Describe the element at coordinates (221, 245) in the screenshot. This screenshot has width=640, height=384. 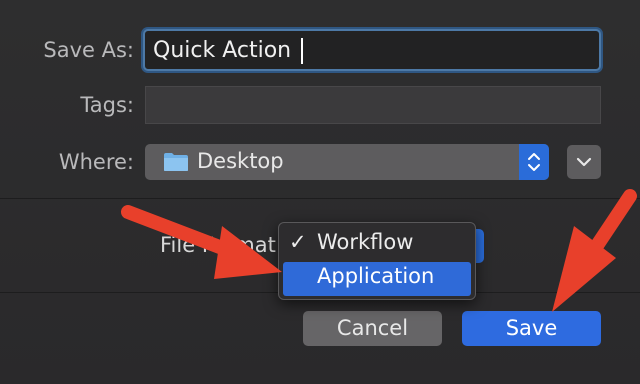
I see `file-format-label: File Format:` at that location.